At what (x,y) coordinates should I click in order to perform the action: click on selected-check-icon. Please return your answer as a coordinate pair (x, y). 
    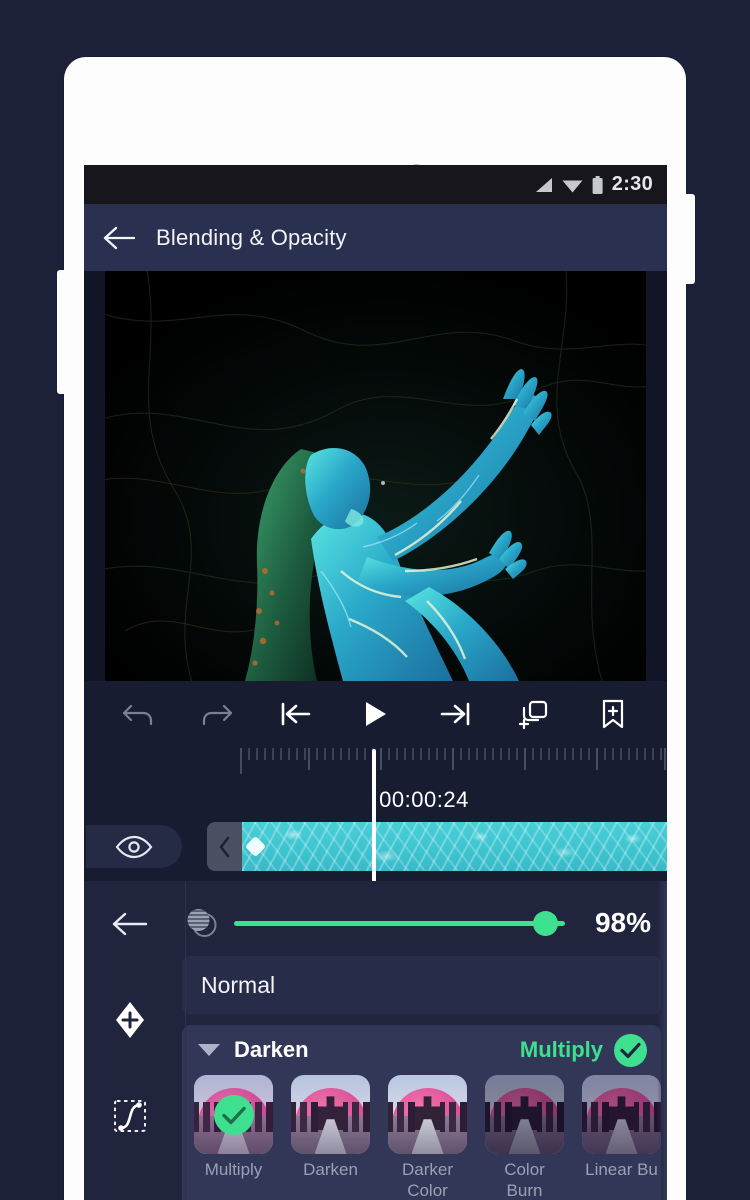
    Looking at the image, I should click on (234, 1115).